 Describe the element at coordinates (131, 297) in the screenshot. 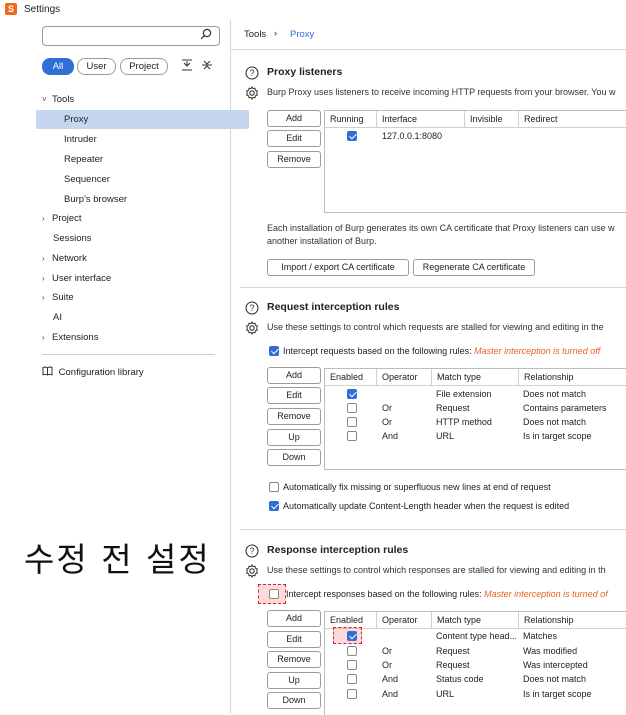

I see `sidebar-item-suite: › Suite` at that location.